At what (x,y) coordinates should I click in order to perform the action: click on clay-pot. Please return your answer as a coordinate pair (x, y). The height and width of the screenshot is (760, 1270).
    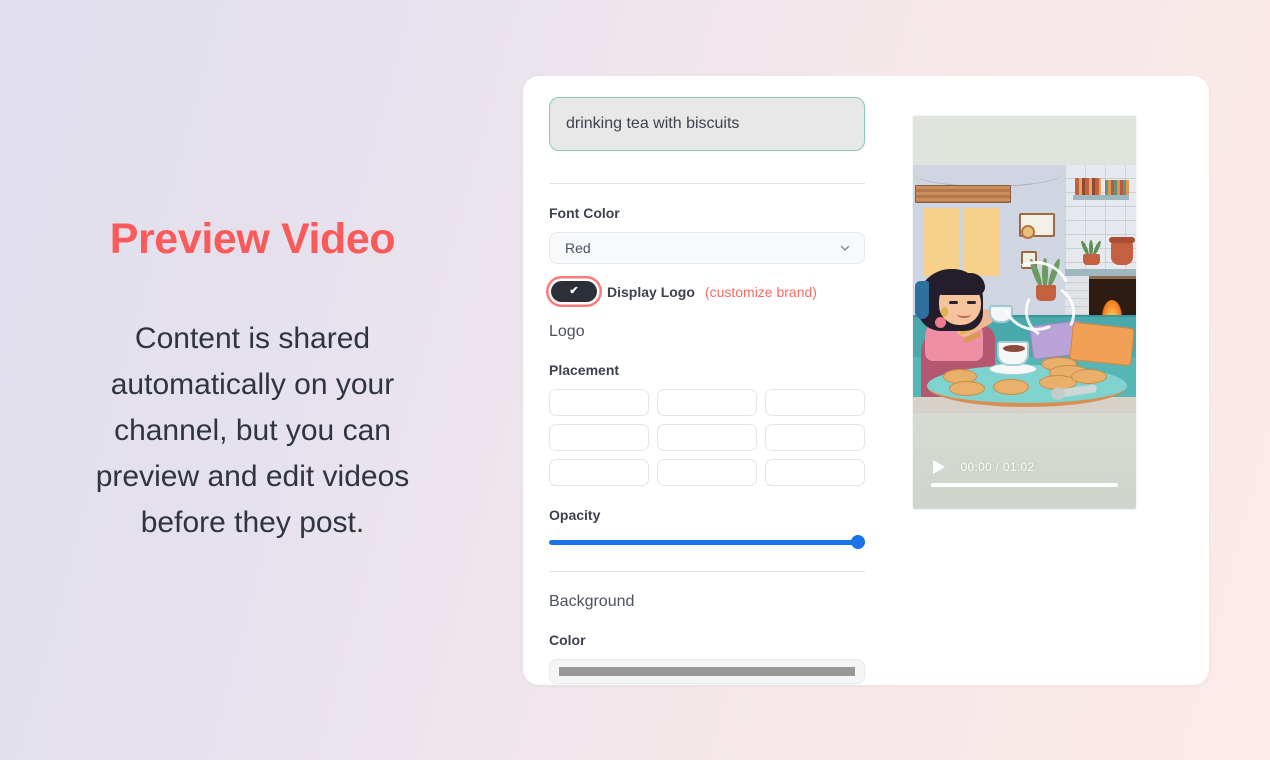
    Looking at the image, I should click on (1121, 251).